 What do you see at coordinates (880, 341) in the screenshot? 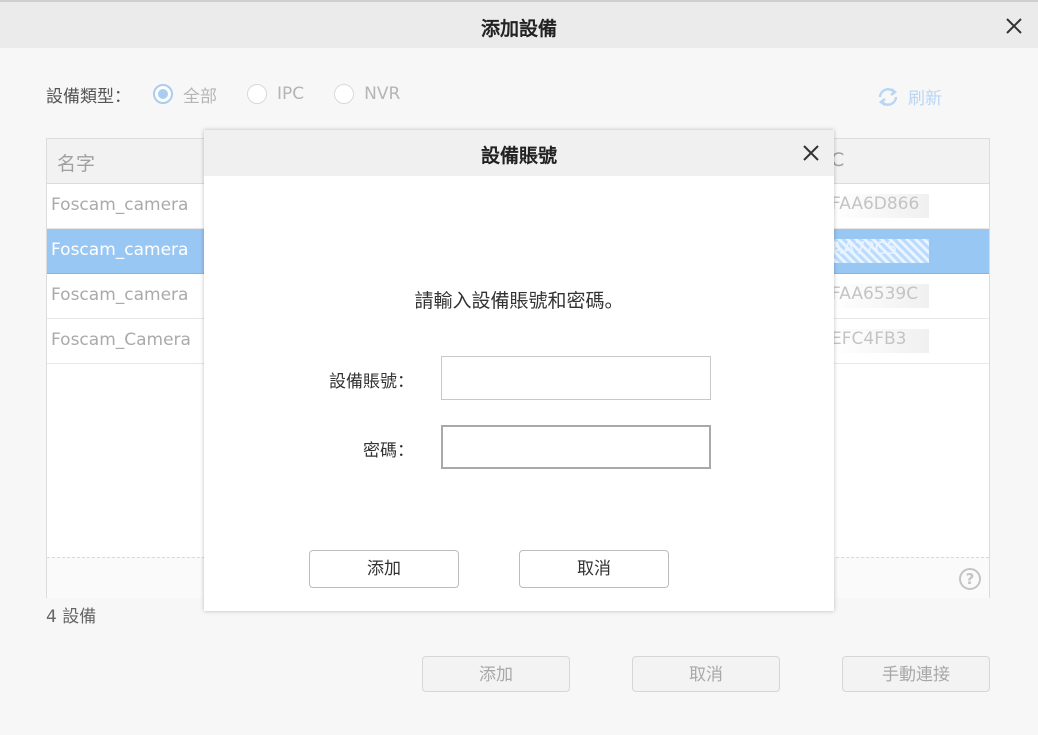
I see `device-mac: EFC4FB3` at bounding box center [880, 341].